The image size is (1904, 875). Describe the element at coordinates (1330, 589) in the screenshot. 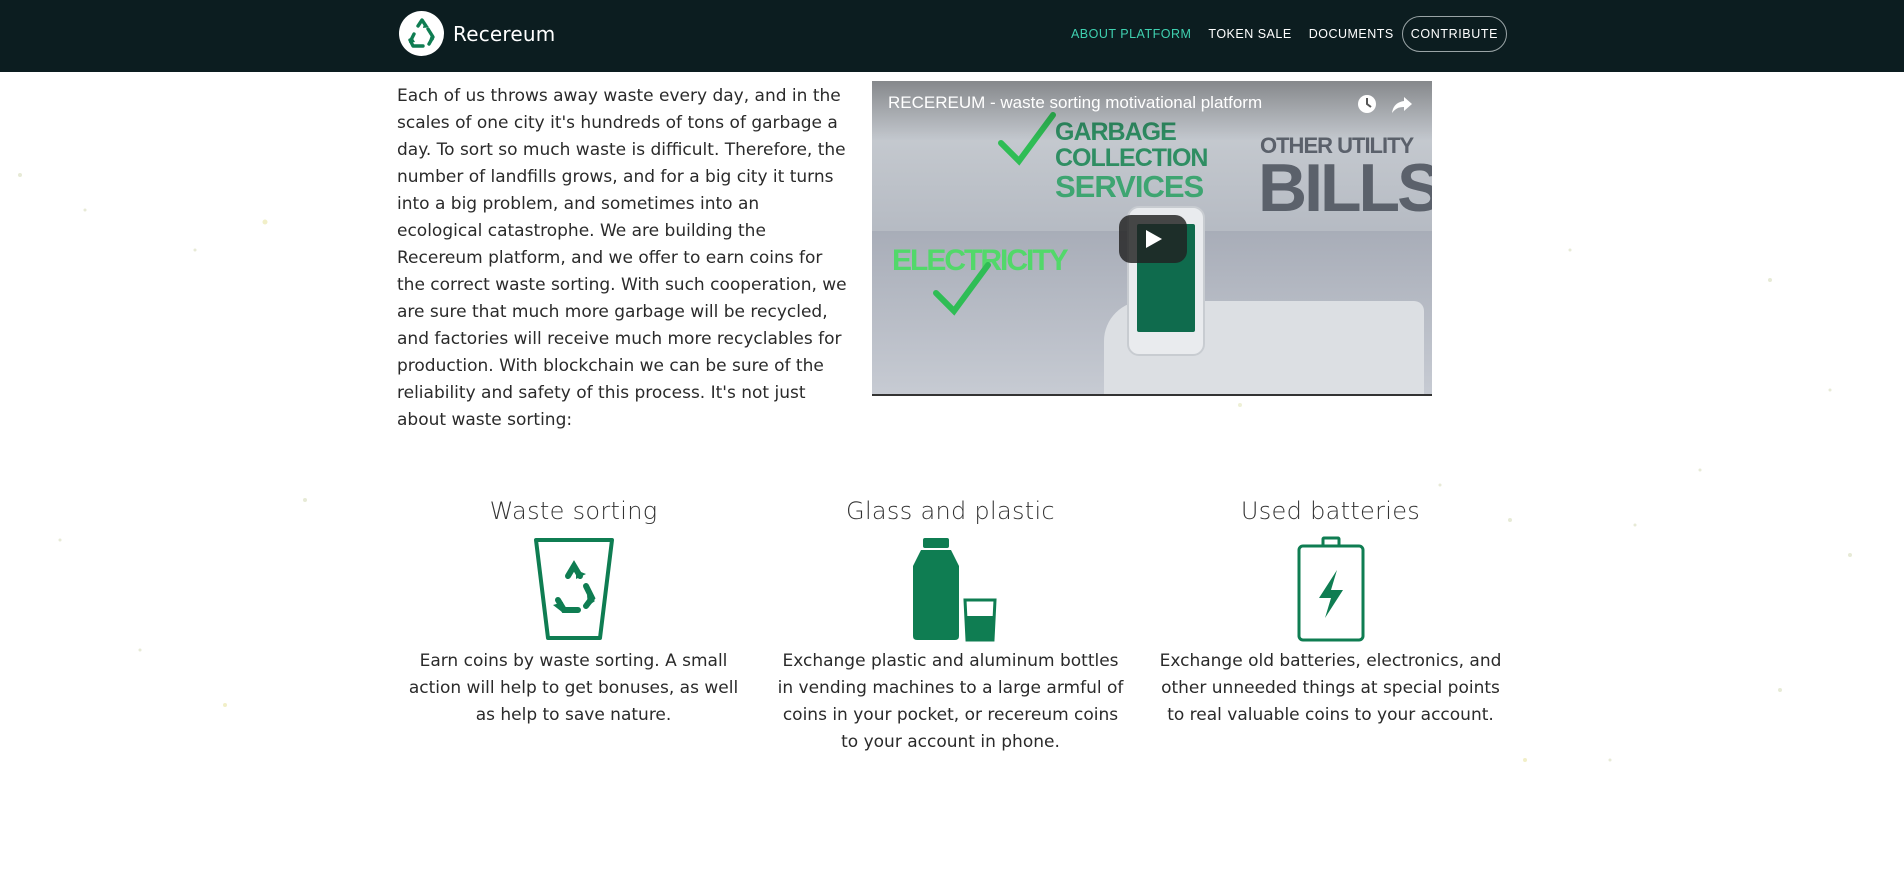

I see `battery-icon` at that location.